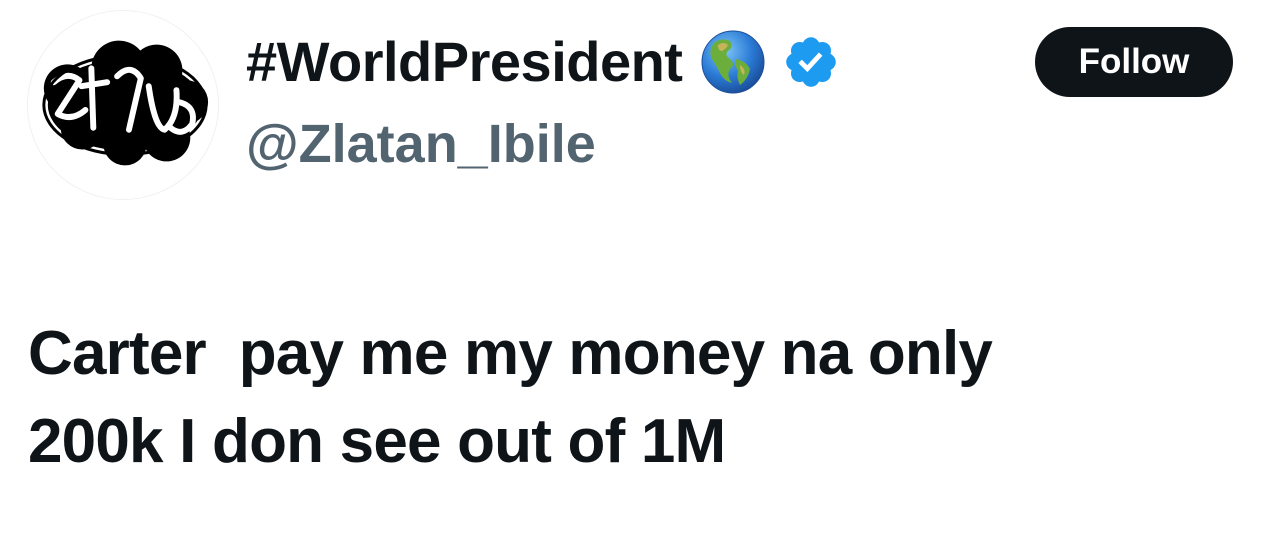 The image size is (1284, 551). What do you see at coordinates (733, 62) in the screenshot?
I see `globe-americas-icon` at bounding box center [733, 62].